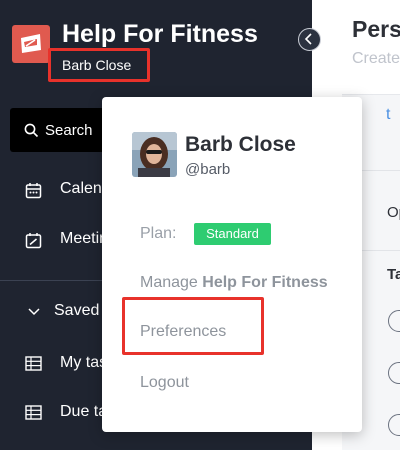 This screenshot has width=400, height=450. I want to click on tab-active: t, so click(388, 115).